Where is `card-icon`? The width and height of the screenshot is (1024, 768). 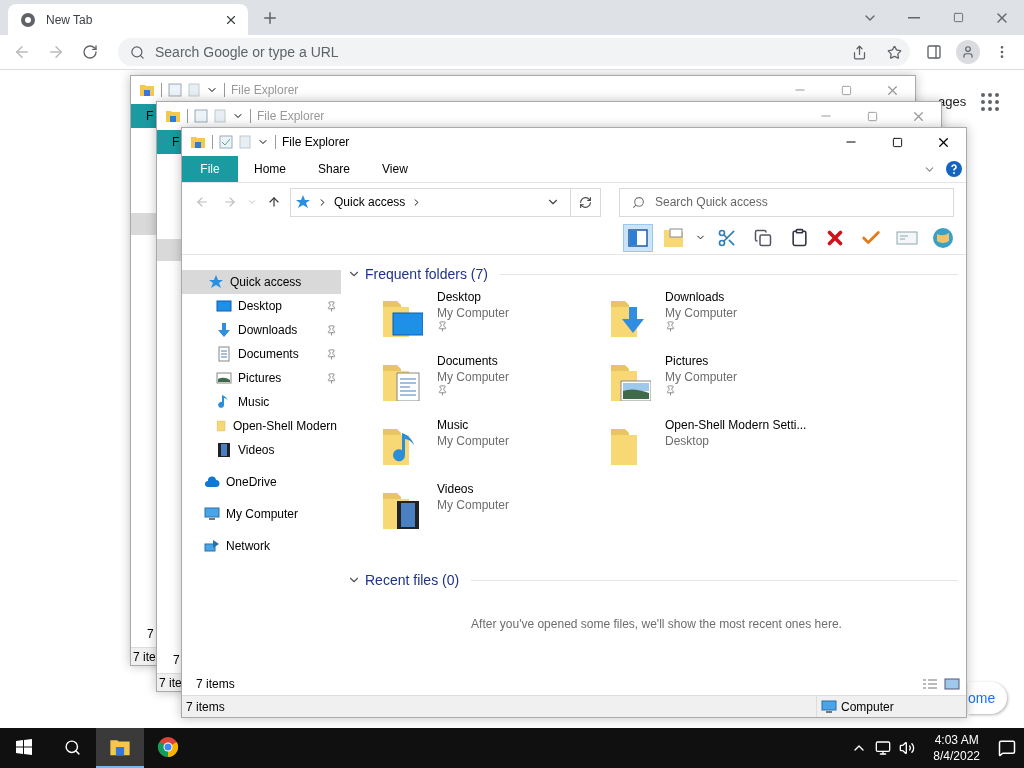 card-icon is located at coordinates (907, 237).